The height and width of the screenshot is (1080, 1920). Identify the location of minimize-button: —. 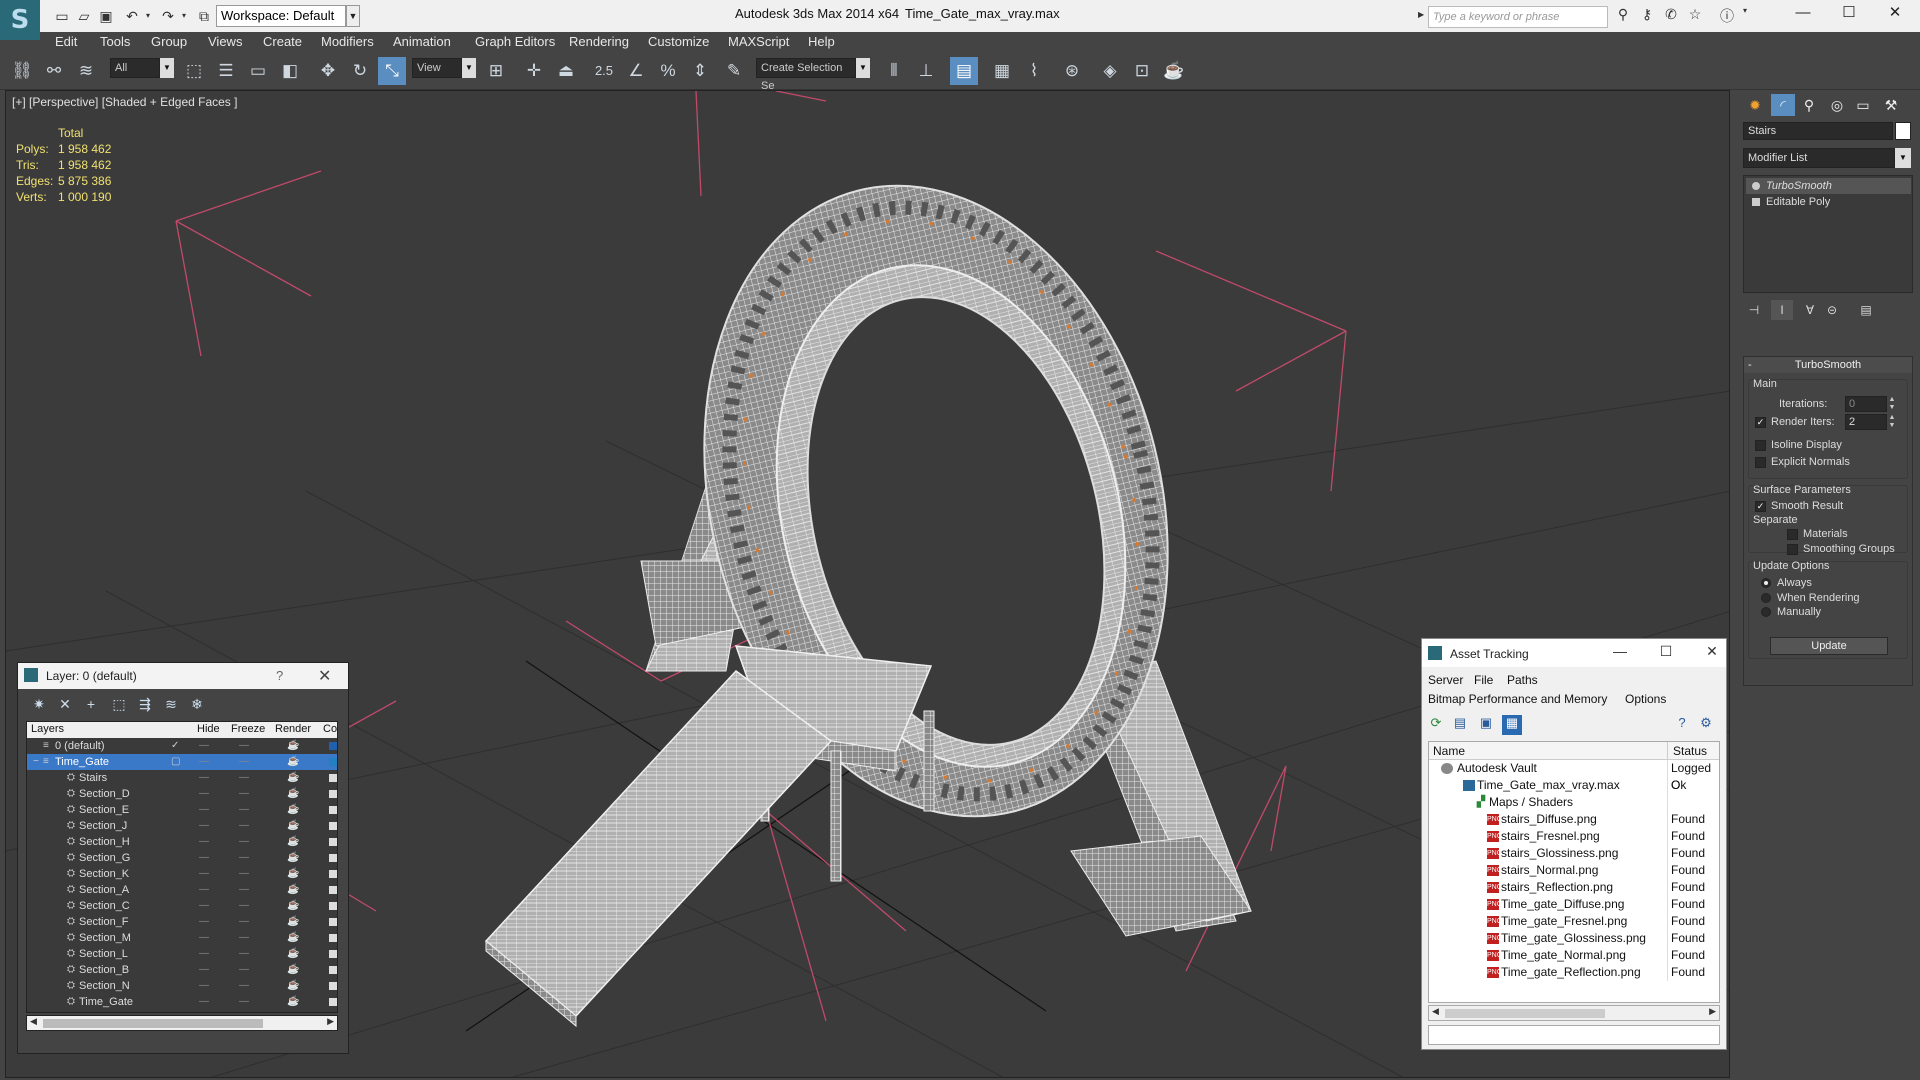
(1620, 653).